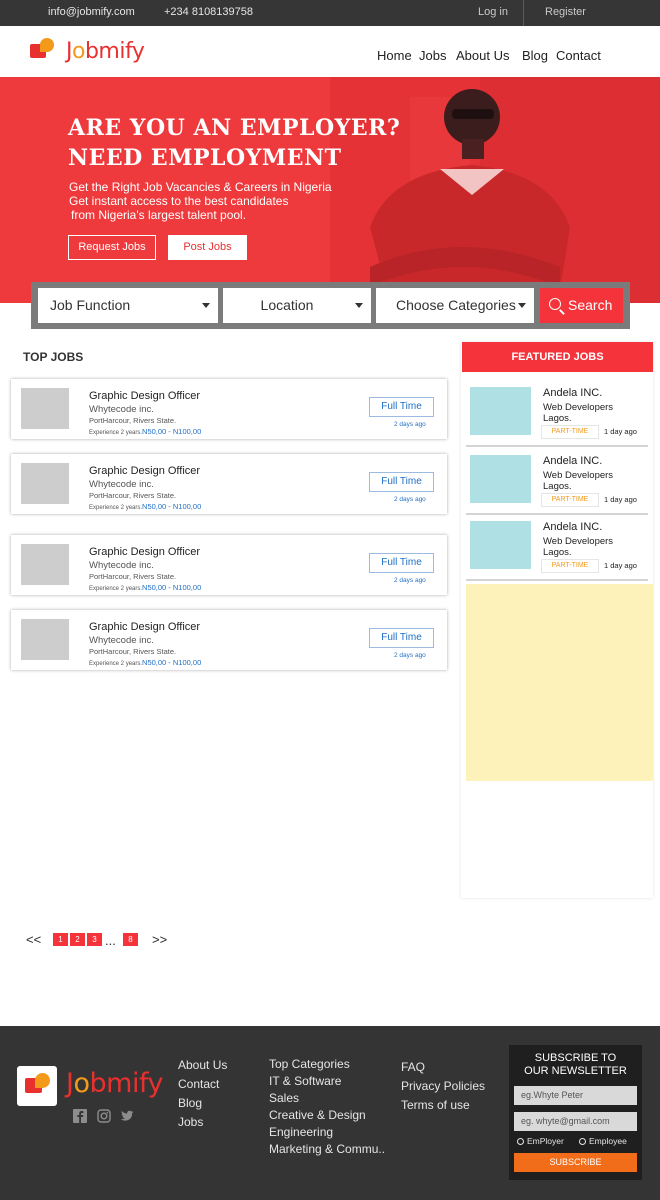  I want to click on radio-employer: EmPloyer, so click(540, 1141).